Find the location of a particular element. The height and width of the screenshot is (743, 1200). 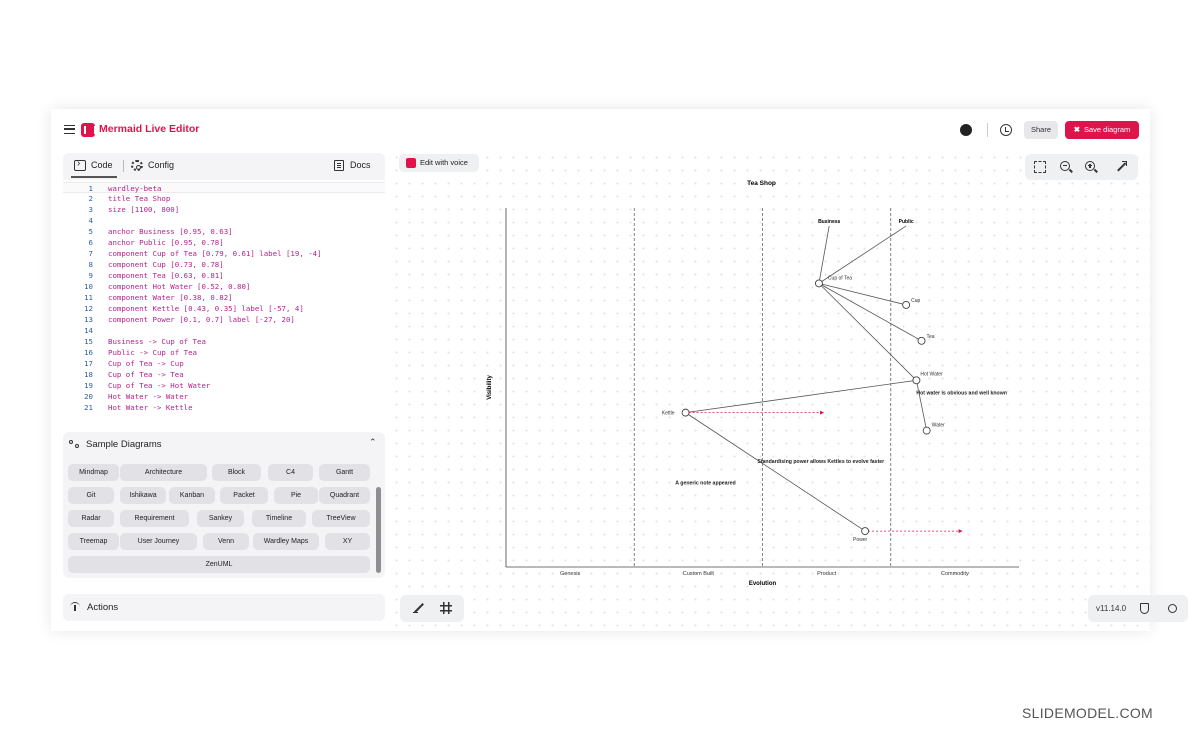

sample-button: TreeView is located at coordinates (341, 518).